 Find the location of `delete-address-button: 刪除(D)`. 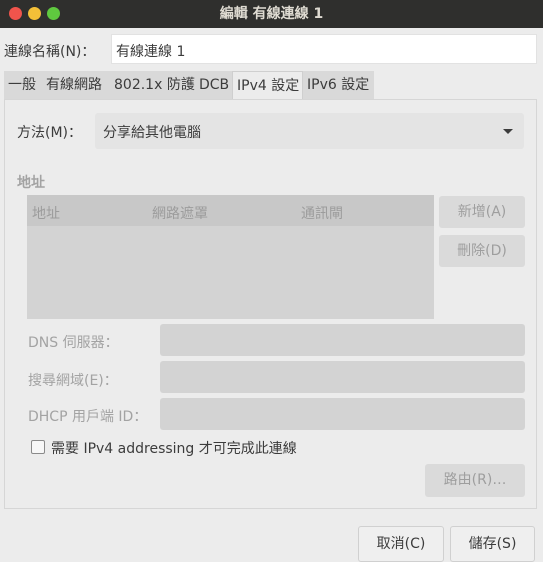

delete-address-button: 刪除(D) is located at coordinates (482, 251).